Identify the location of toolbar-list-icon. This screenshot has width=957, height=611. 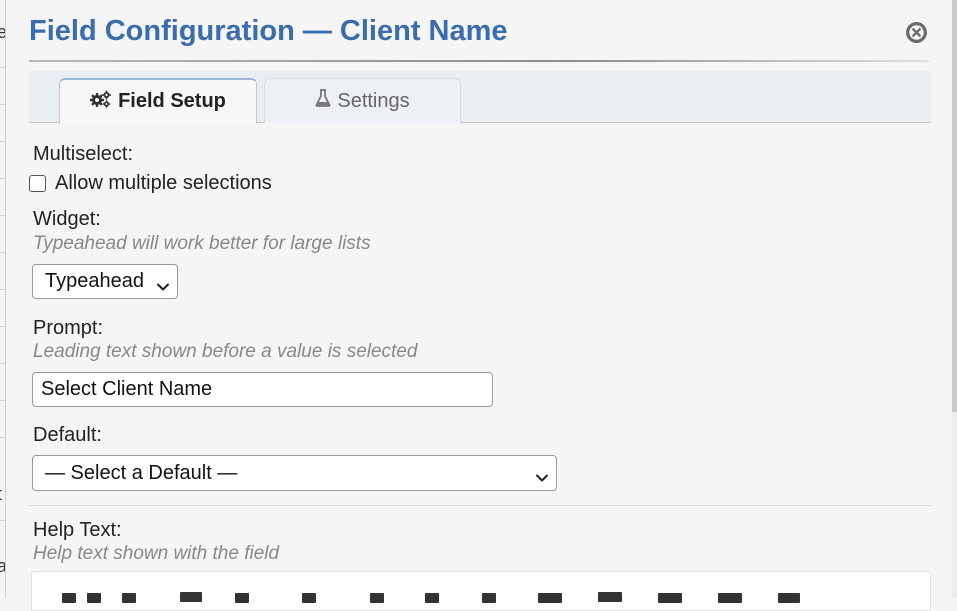
(550, 598).